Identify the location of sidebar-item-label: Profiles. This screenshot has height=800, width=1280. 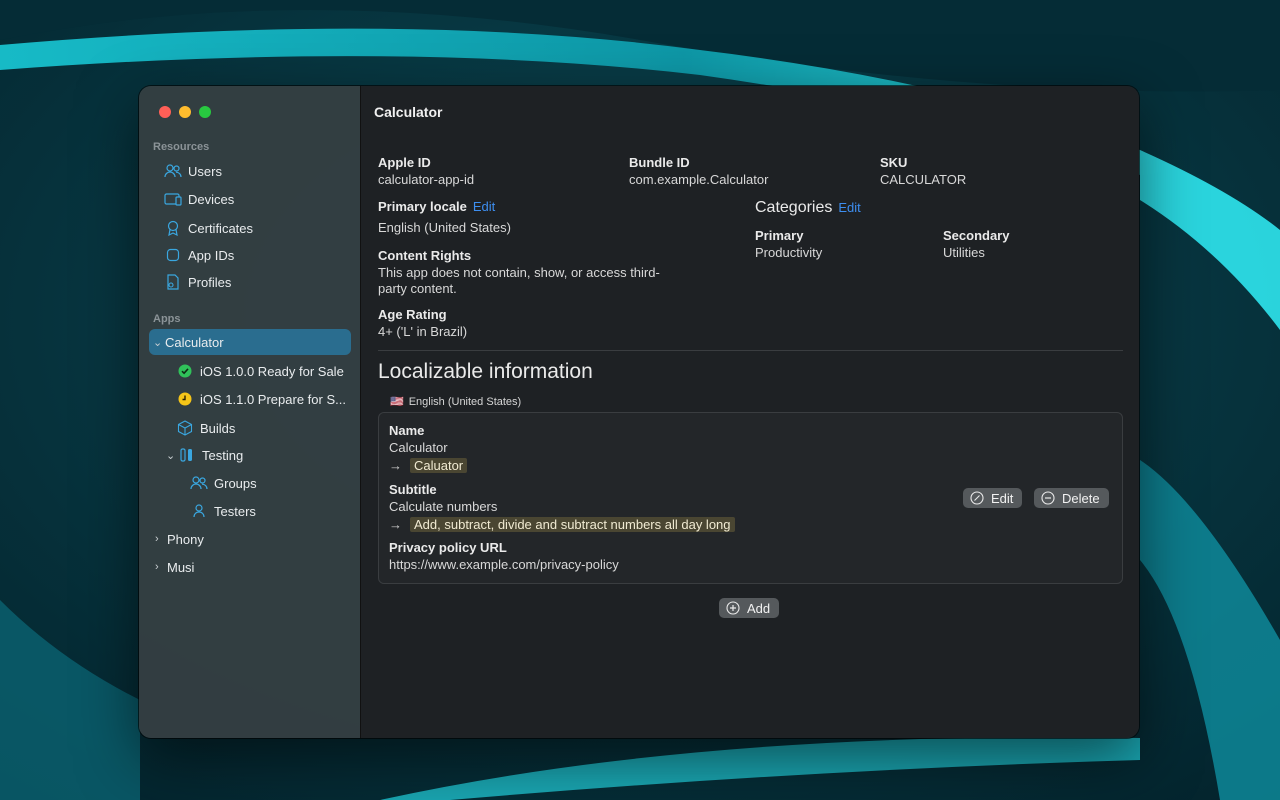
(210, 282).